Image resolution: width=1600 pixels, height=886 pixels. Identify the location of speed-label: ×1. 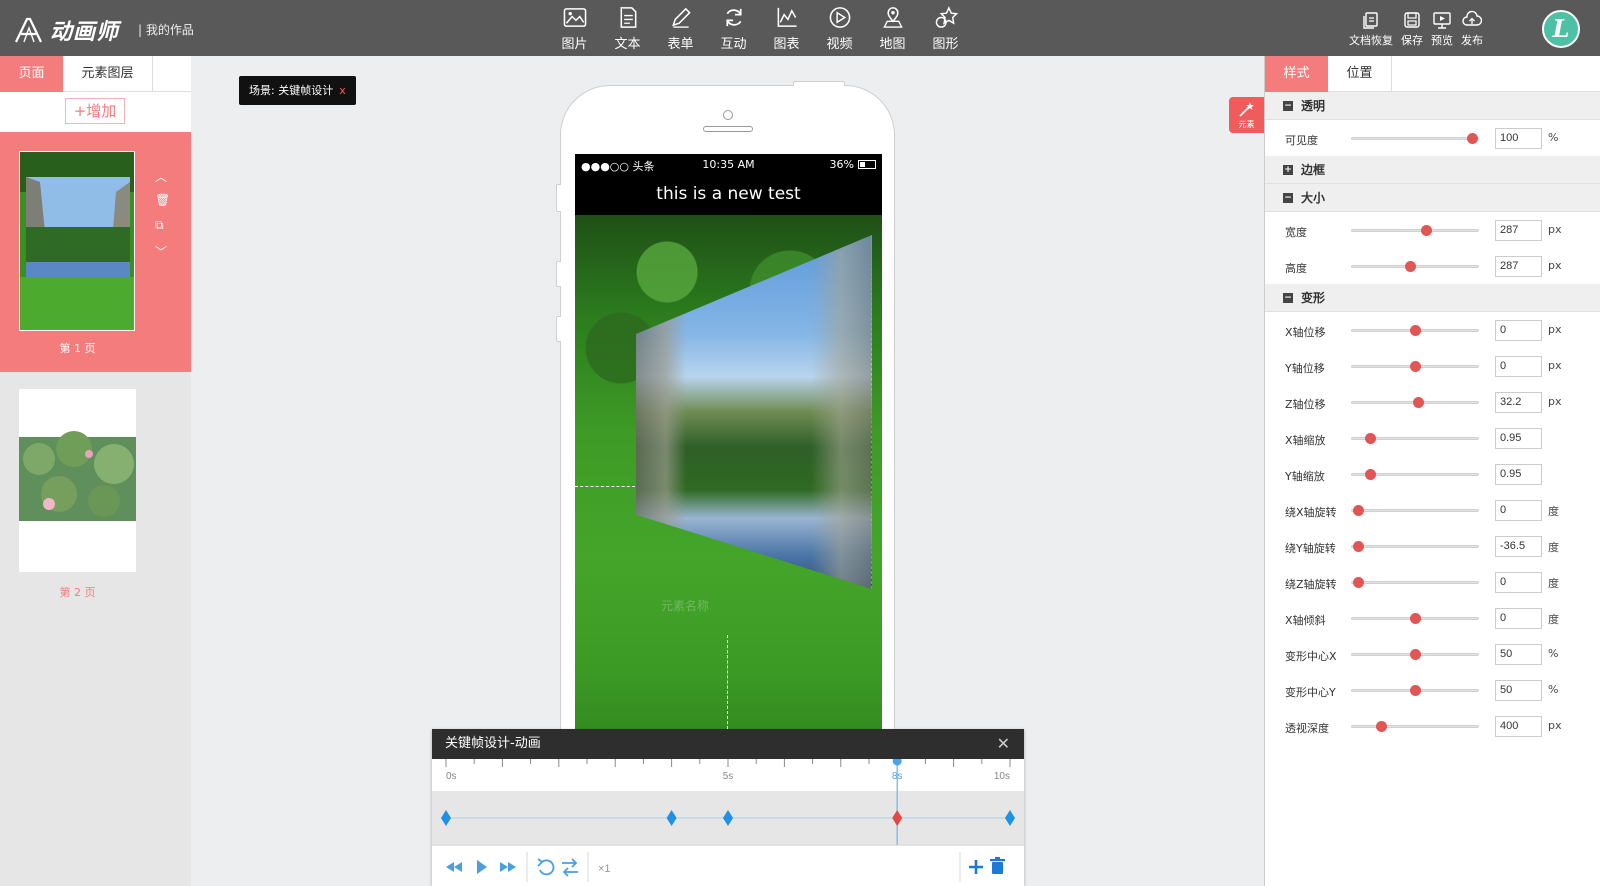
(604, 869).